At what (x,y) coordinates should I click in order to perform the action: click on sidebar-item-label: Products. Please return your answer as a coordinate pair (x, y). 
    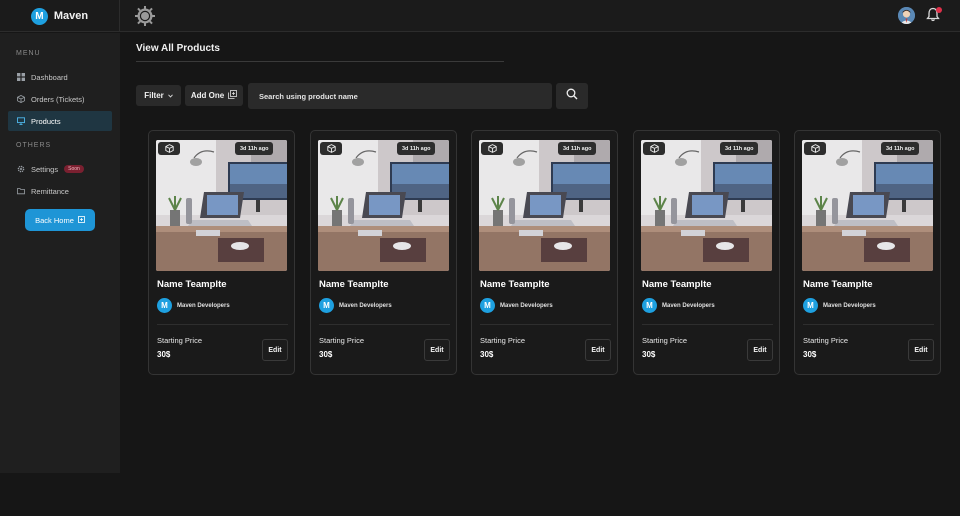
    Looking at the image, I should click on (46, 121).